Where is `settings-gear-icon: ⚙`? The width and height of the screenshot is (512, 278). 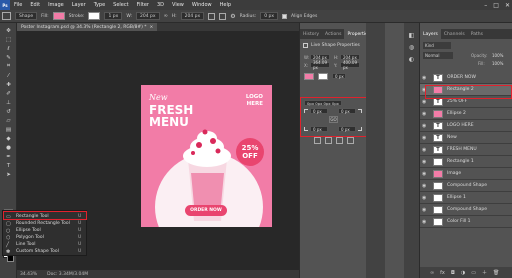
settings-gear-icon: ⚙ is located at coordinates (232, 16).